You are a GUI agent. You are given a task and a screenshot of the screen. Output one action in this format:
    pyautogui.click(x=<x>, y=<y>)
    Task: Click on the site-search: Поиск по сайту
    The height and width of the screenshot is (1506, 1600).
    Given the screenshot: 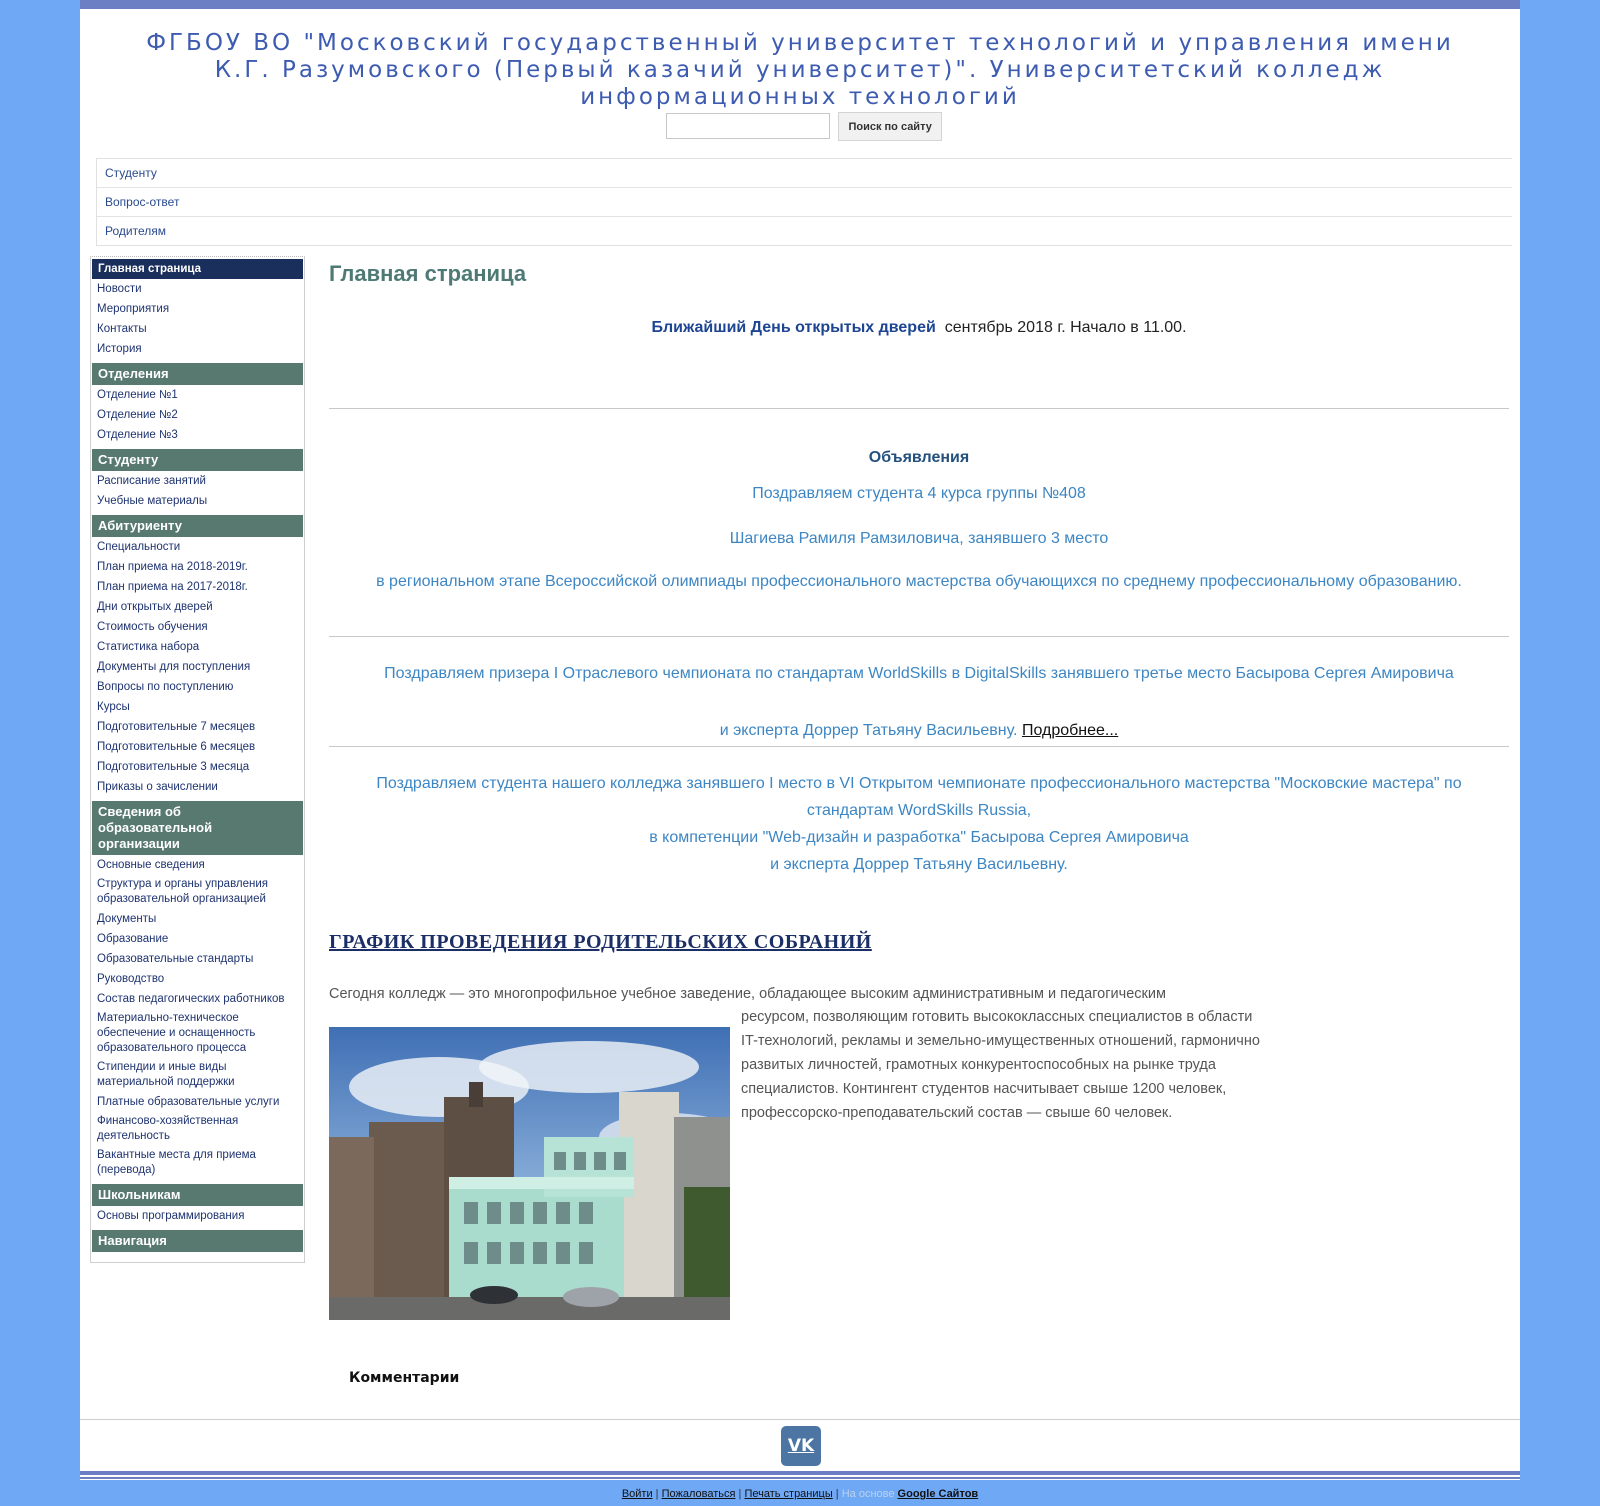 What is the action you would take?
    pyautogui.click(x=804, y=126)
    